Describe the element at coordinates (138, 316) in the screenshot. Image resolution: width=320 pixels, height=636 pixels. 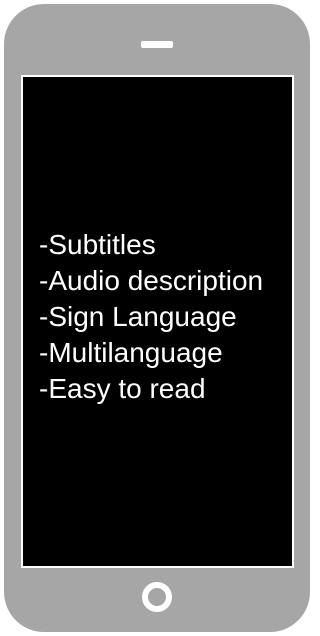
I see `feature-sign-language: -Sign Language` at that location.